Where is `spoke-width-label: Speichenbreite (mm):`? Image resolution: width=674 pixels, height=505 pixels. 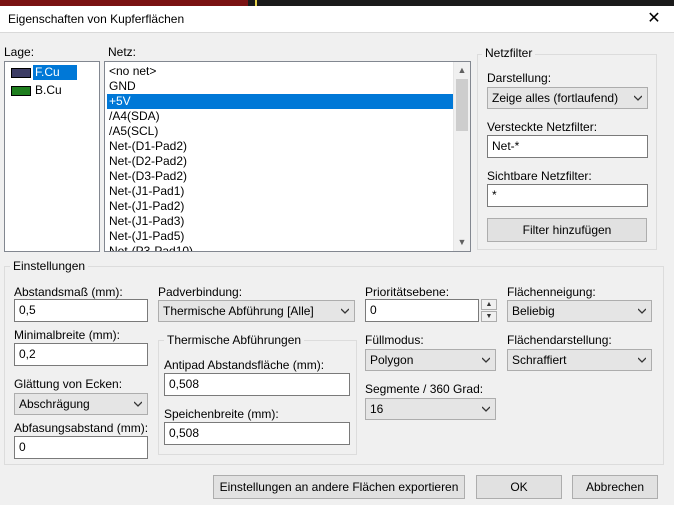
spoke-width-label: Speichenbreite (mm): is located at coordinates (221, 414).